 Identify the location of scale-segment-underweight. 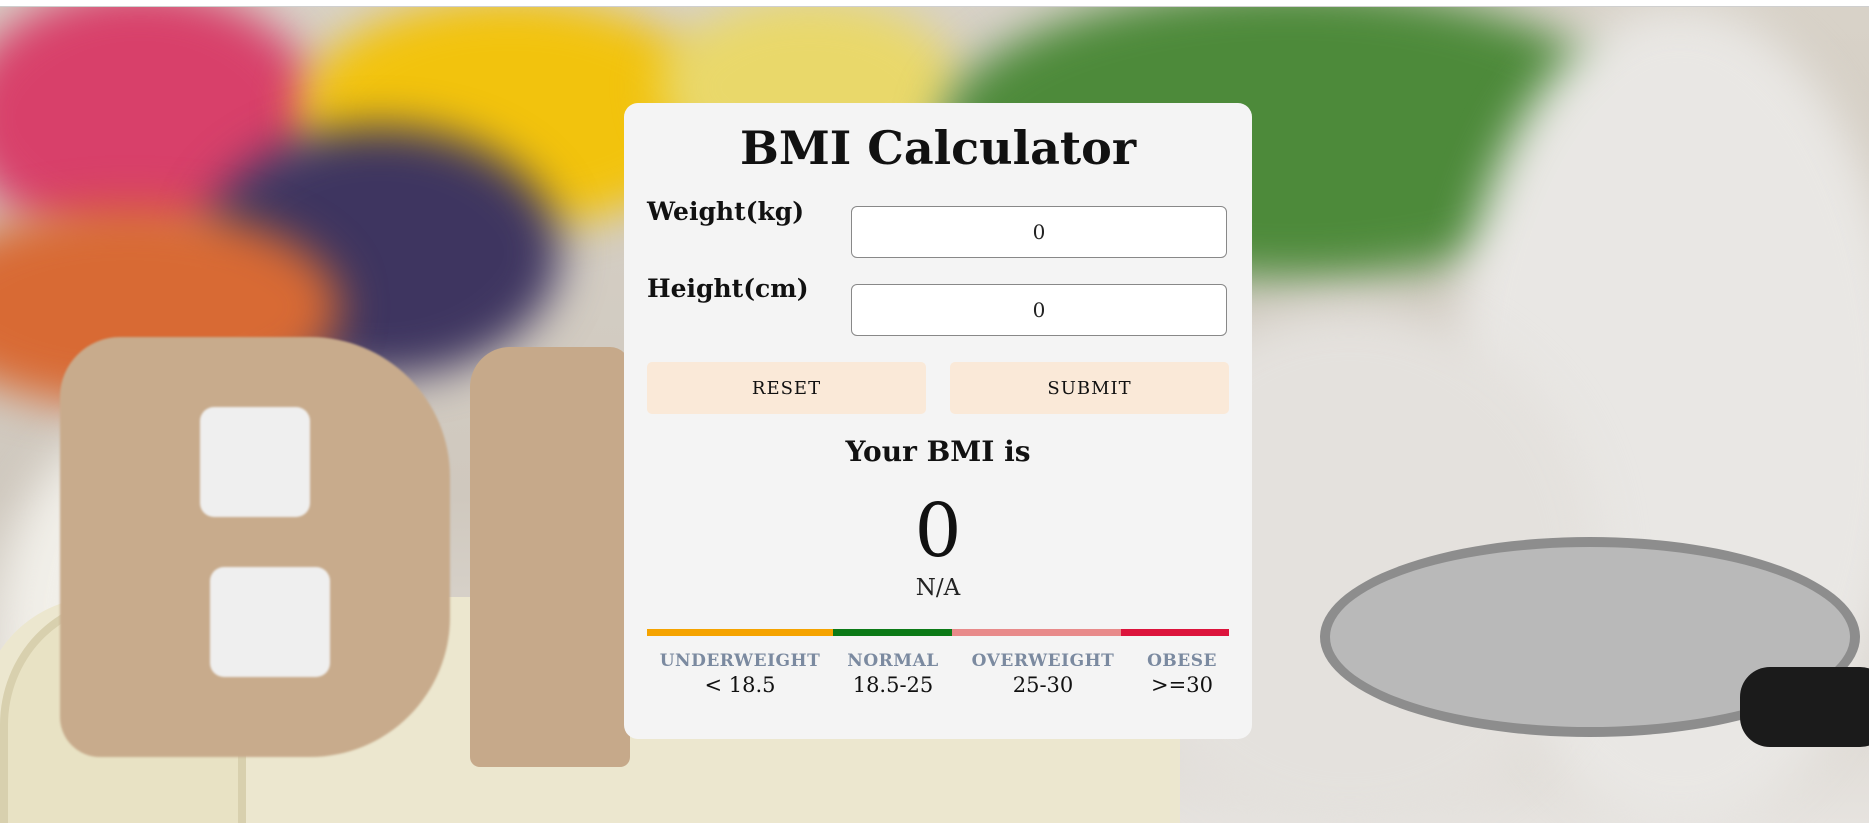
(740, 632).